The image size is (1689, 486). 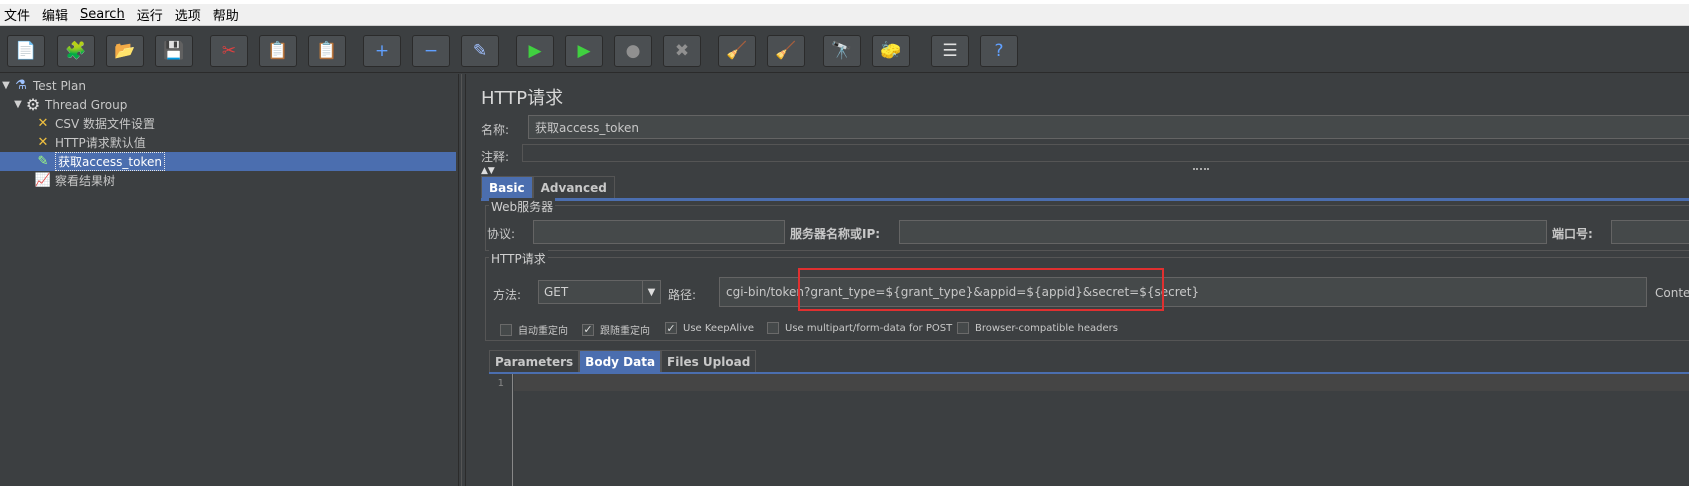 I want to click on tree-node-label: 察看结果树, so click(x=85, y=181).